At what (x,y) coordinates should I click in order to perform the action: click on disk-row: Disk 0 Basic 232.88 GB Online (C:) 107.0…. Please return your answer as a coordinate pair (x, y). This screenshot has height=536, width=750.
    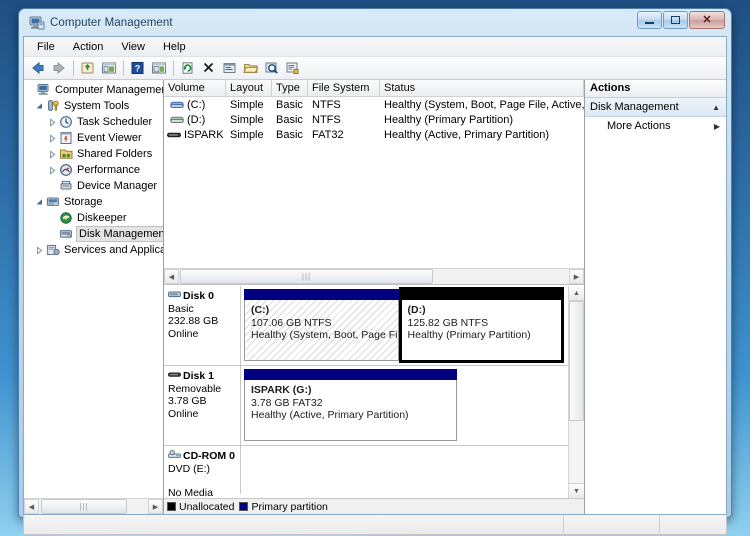
    Looking at the image, I should click on (366, 326).